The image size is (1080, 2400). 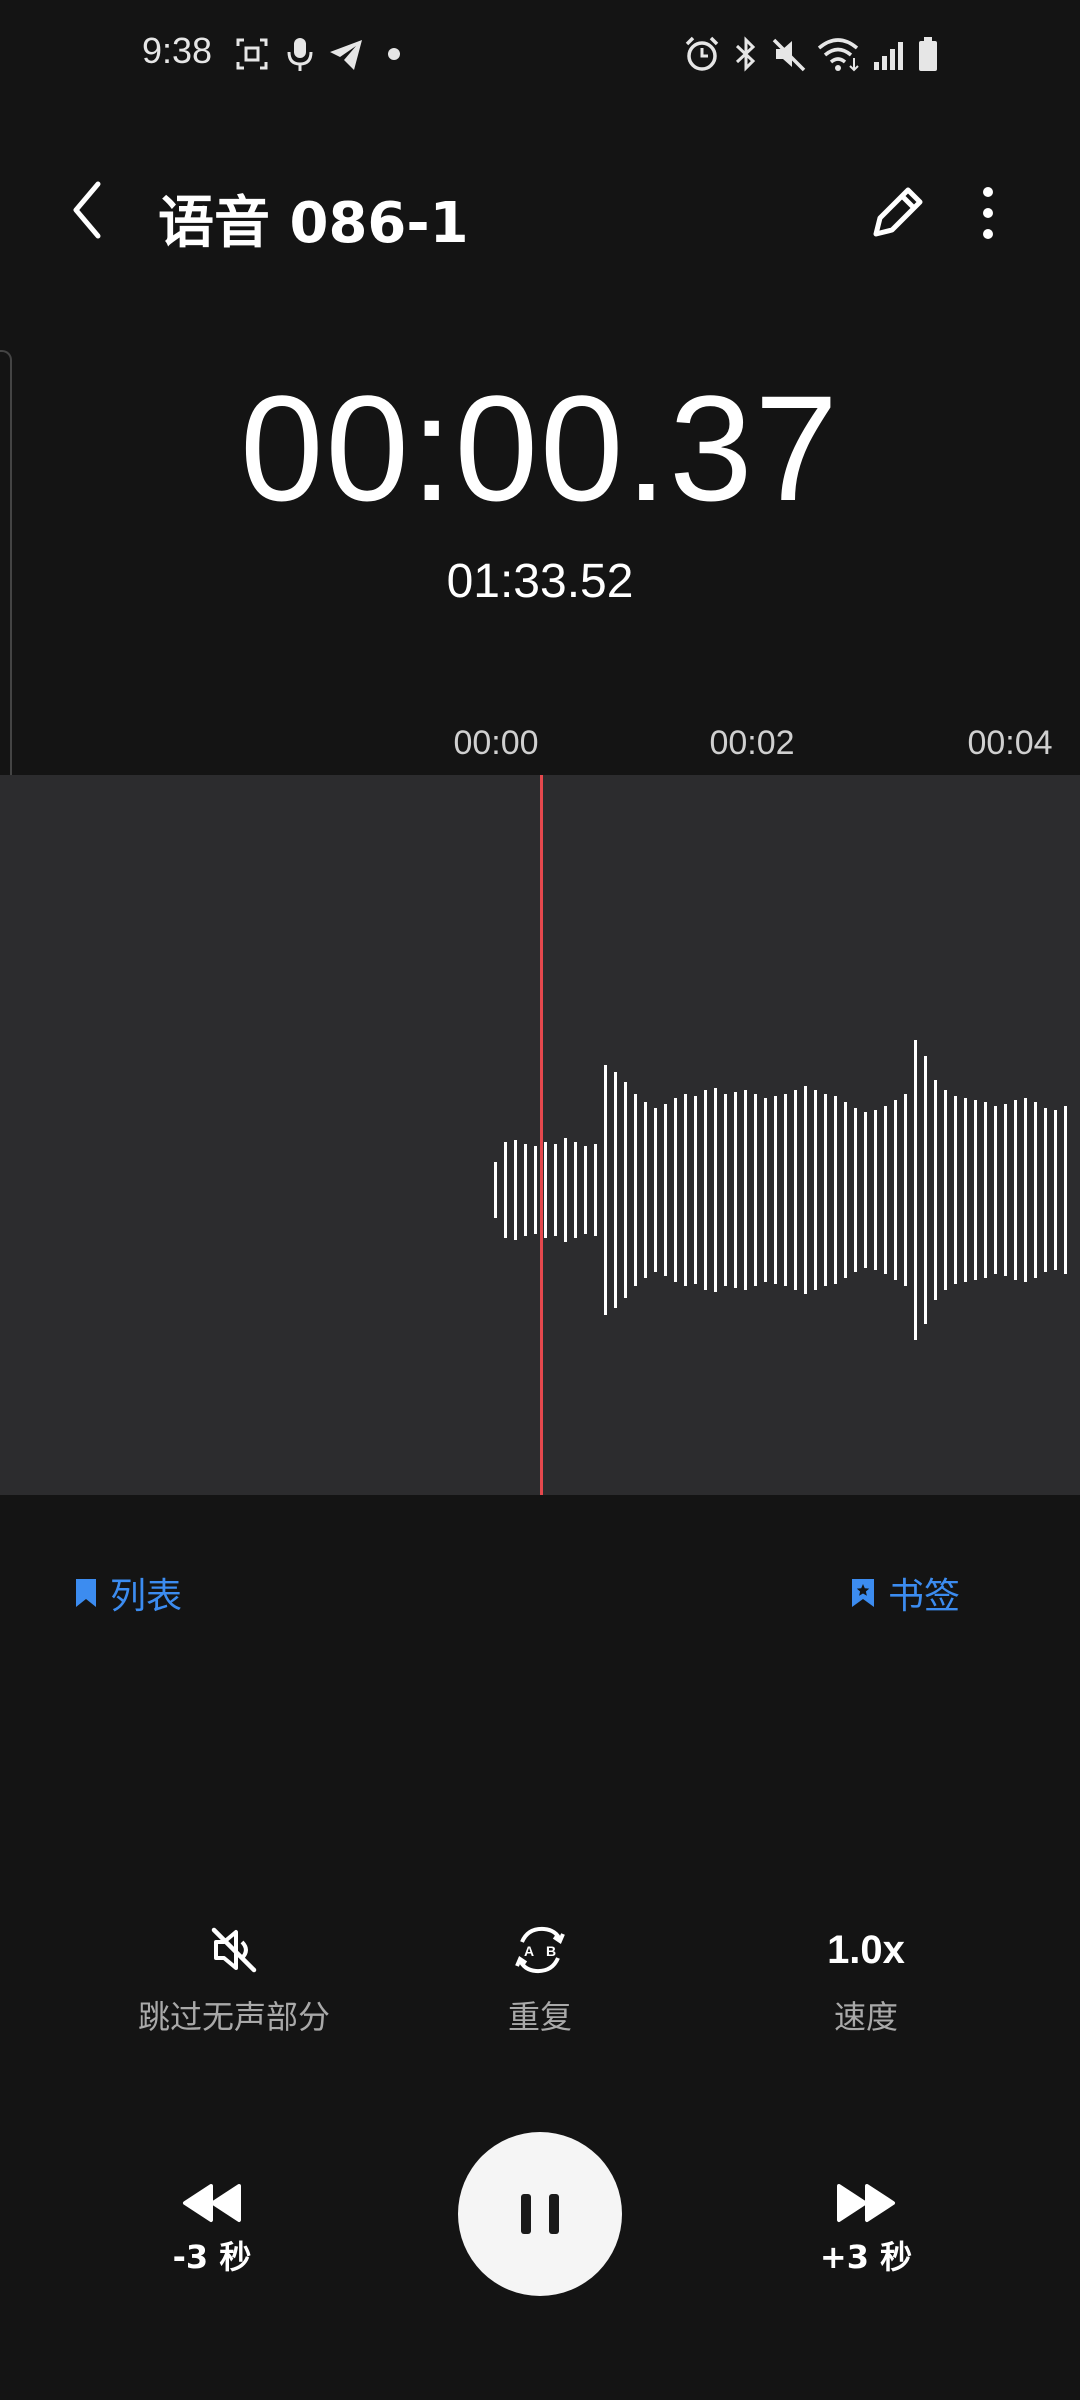 I want to click on timeline-label: 00:02, so click(x=752, y=743).